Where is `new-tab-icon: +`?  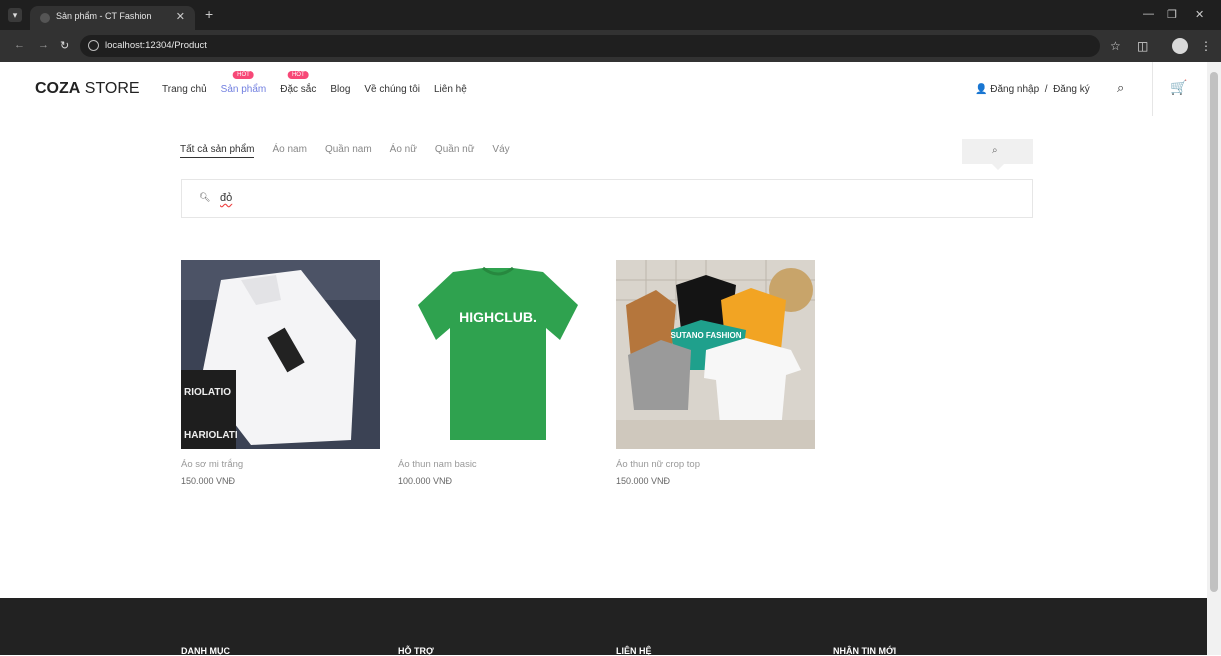
new-tab-icon: + is located at coordinates (209, 14).